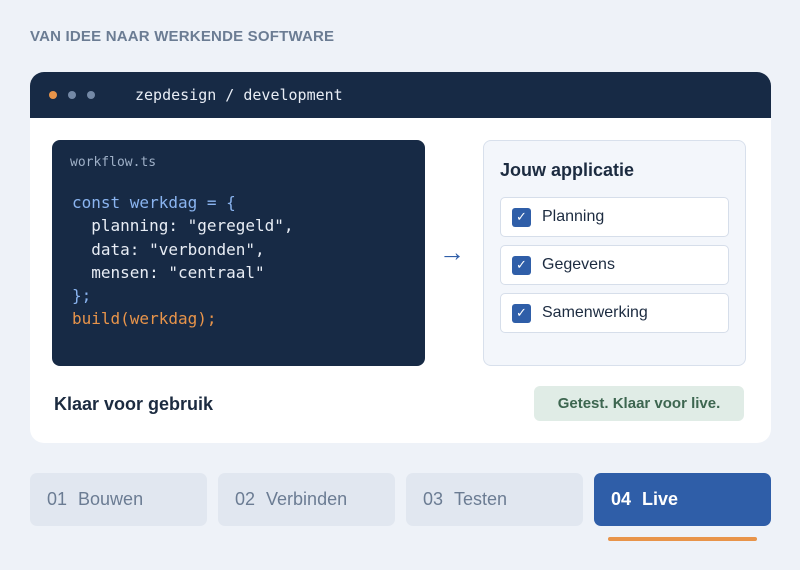 The image size is (800, 570). I want to click on step-testen: 03 Testen, so click(494, 499).